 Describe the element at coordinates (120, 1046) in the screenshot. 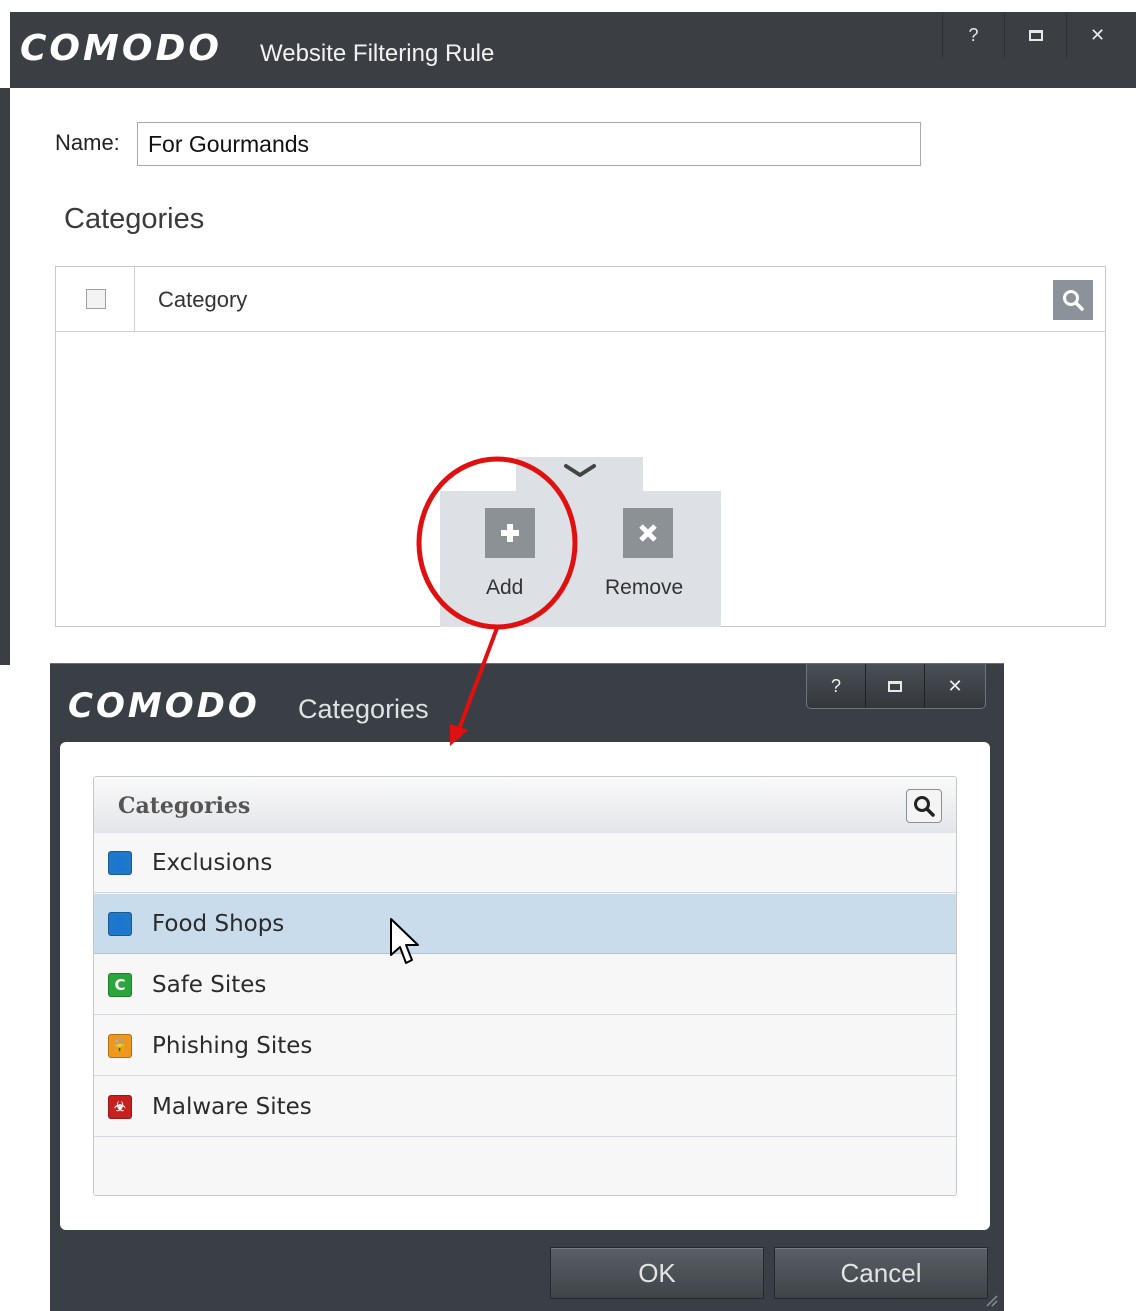

I see `lock-icon: 🔓` at that location.